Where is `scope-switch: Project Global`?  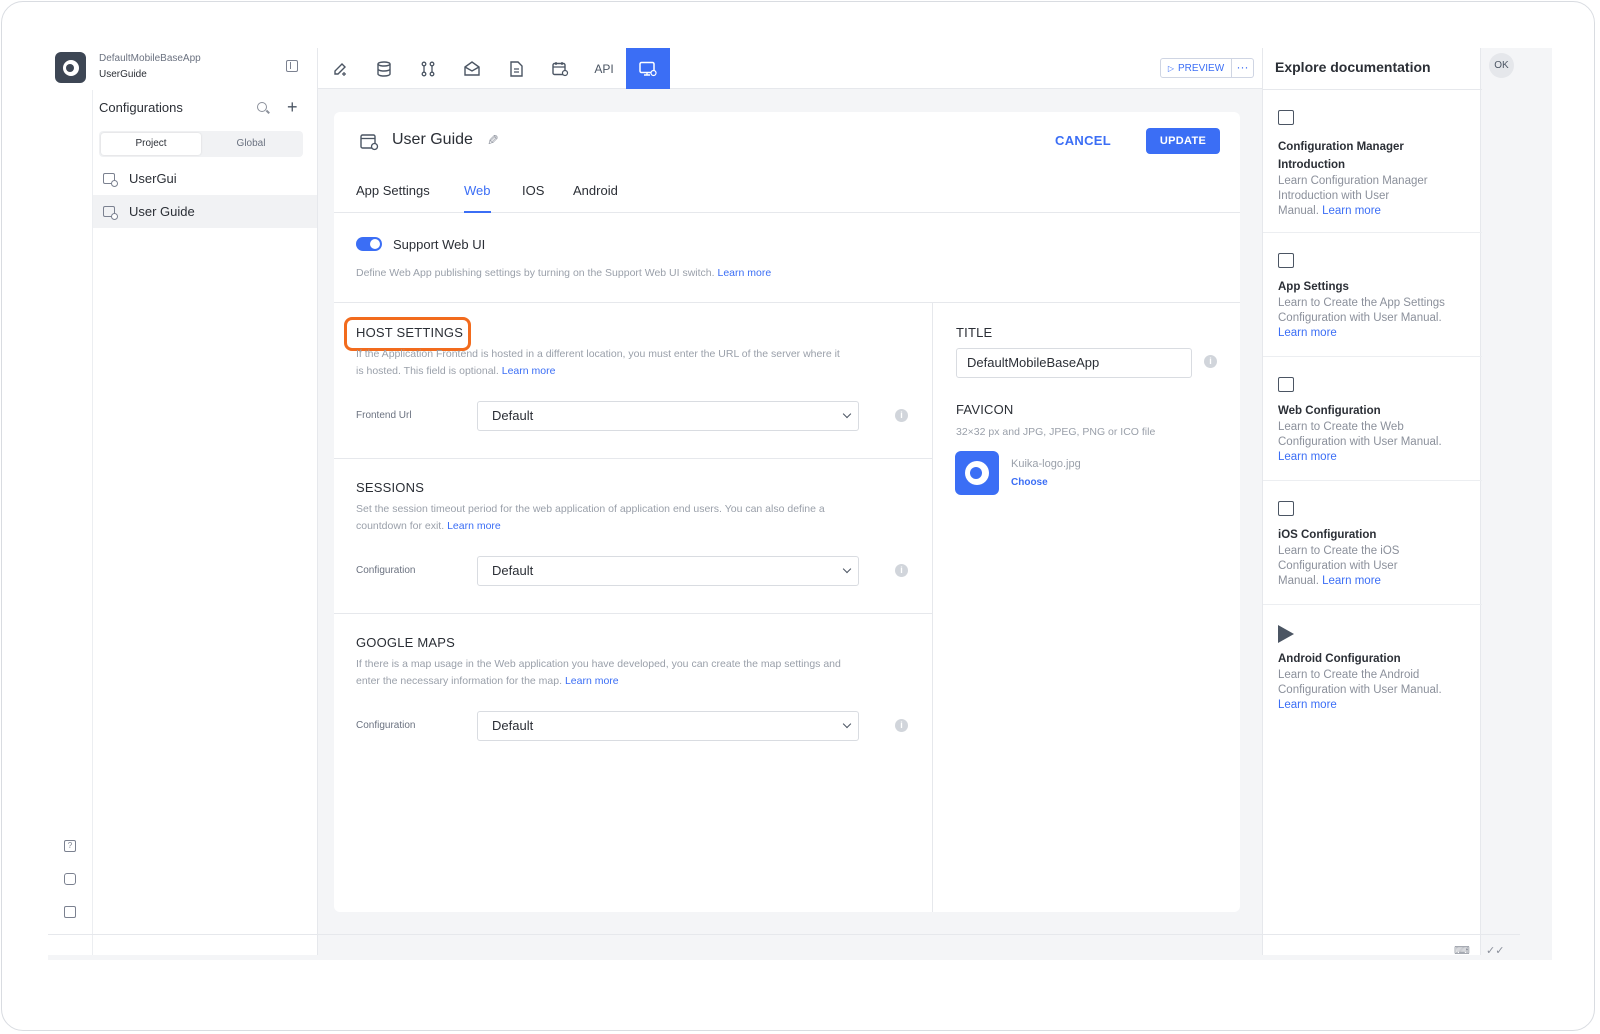
scope-switch: Project Global is located at coordinates (201, 144).